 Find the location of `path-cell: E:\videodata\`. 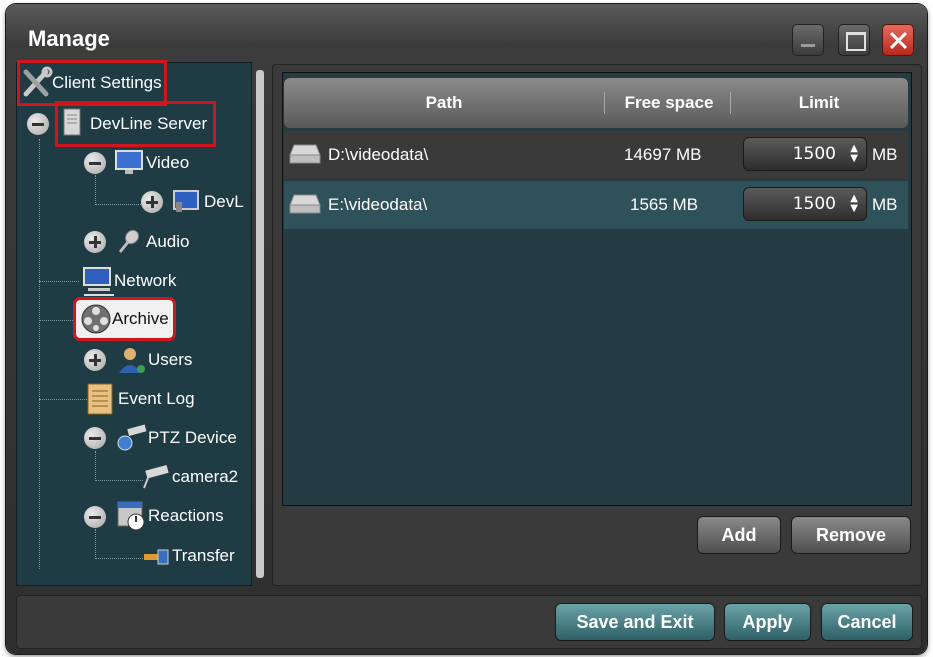

path-cell: E:\videodata\ is located at coordinates (378, 204).